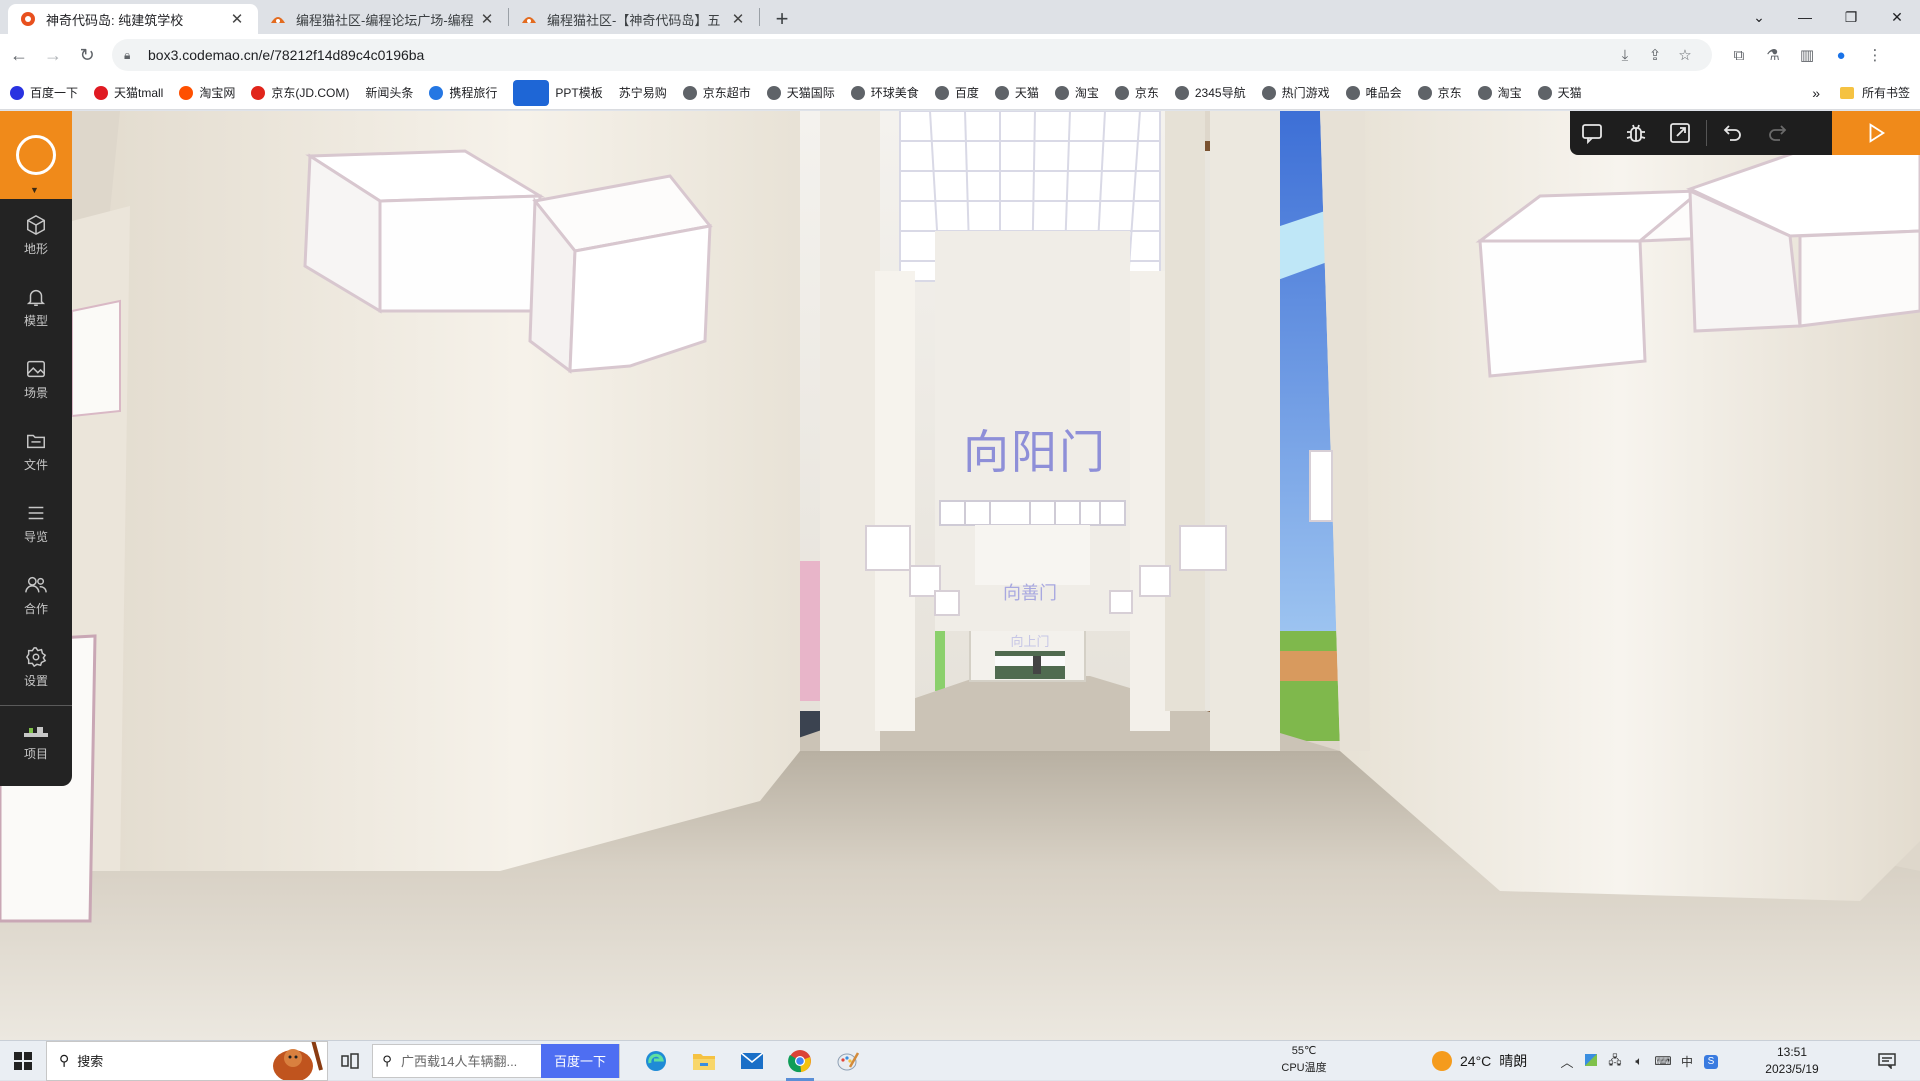 The height and width of the screenshot is (1081, 1920). I want to click on search-icon: ⚲, so click(64, 1060).